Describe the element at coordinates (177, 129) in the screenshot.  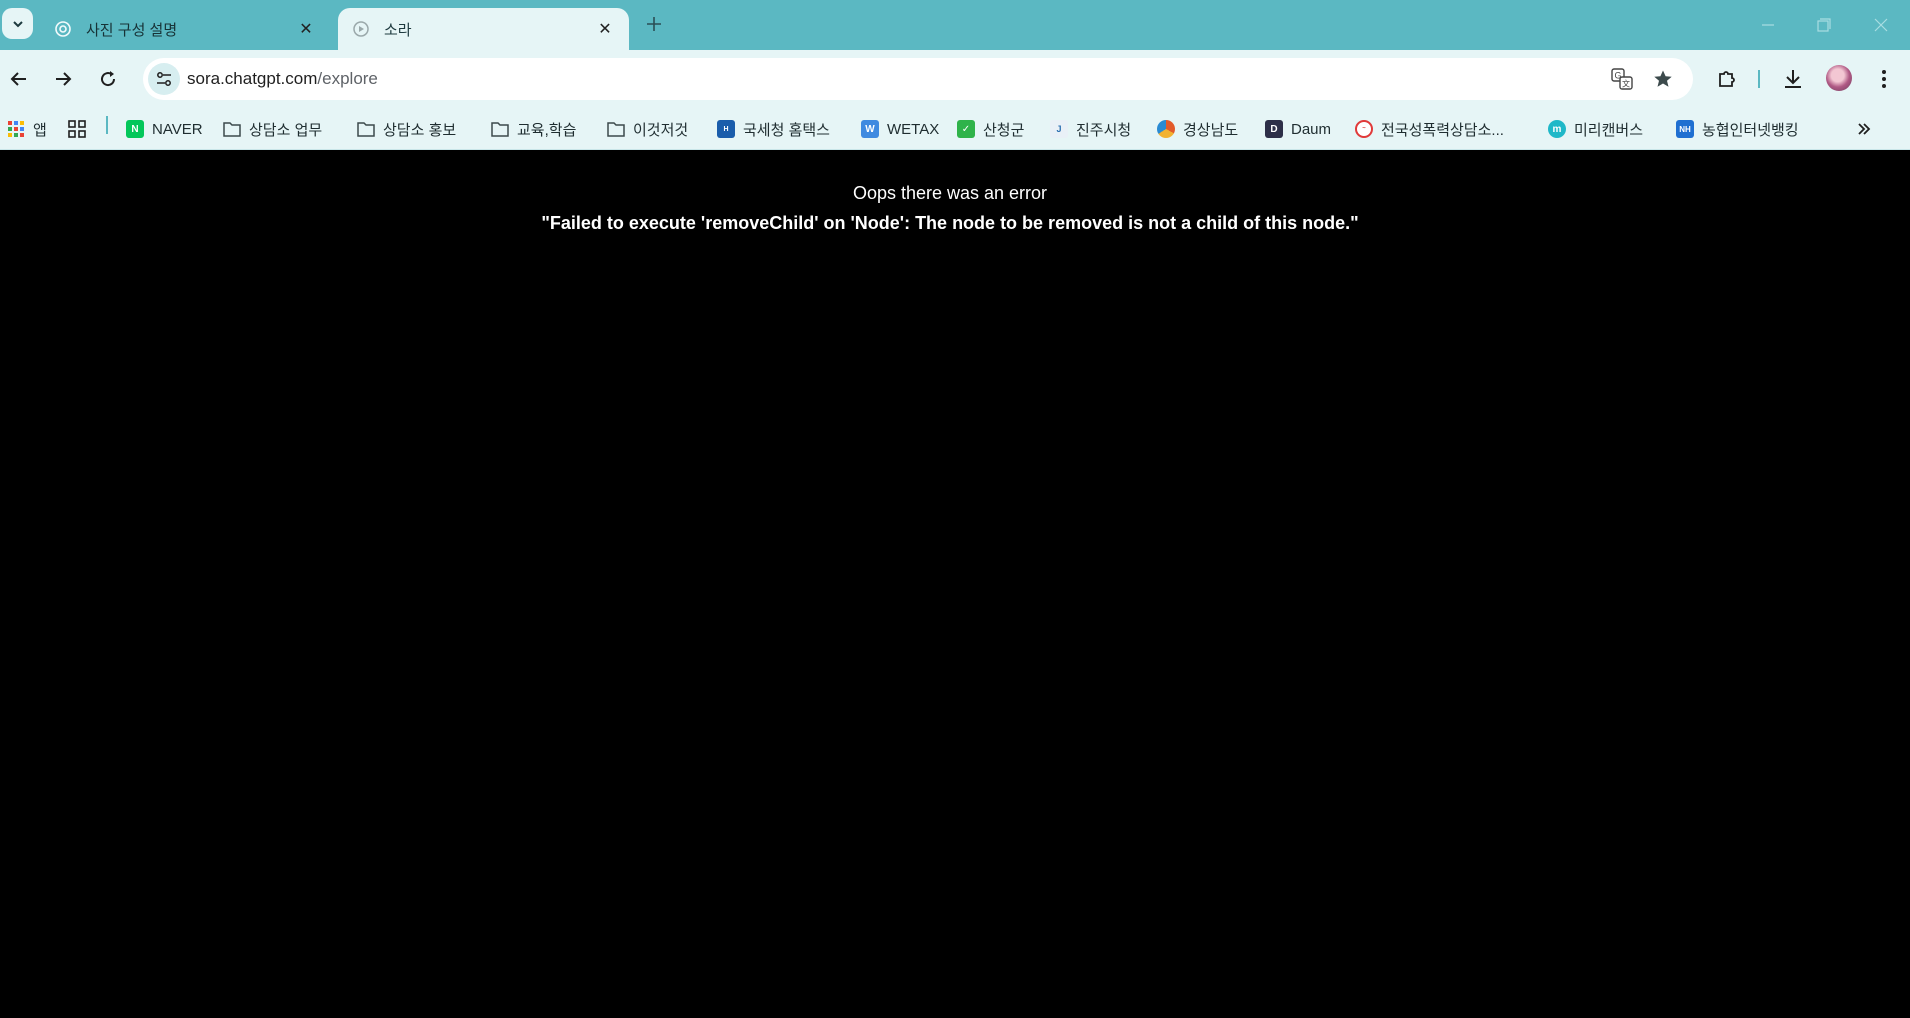
I see `bookmark-label: NAVER` at that location.